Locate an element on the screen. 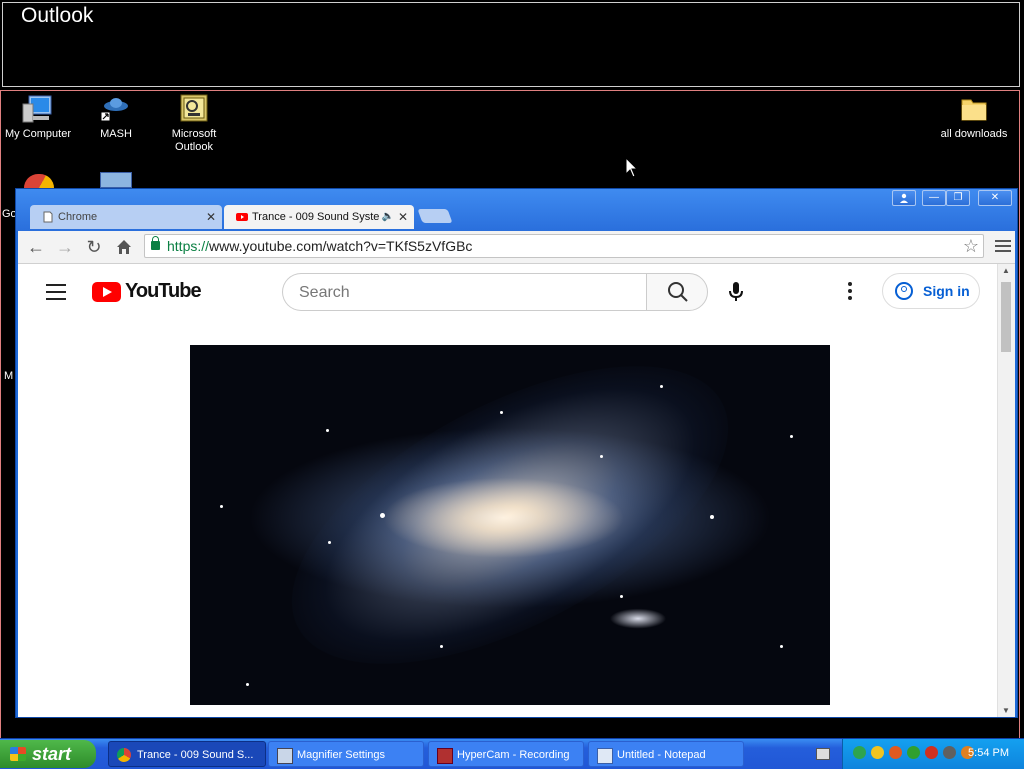 The height and width of the screenshot is (769, 1024). arrow-right-icon: → is located at coordinates (65, 247).